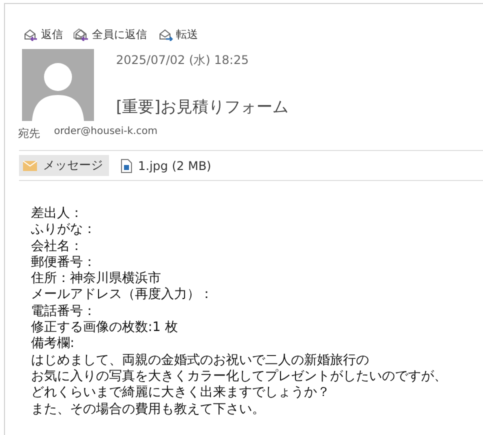  Describe the element at coordinates (53, 344) in the screenshot. I see `body-line: 備考欄:` at that location.